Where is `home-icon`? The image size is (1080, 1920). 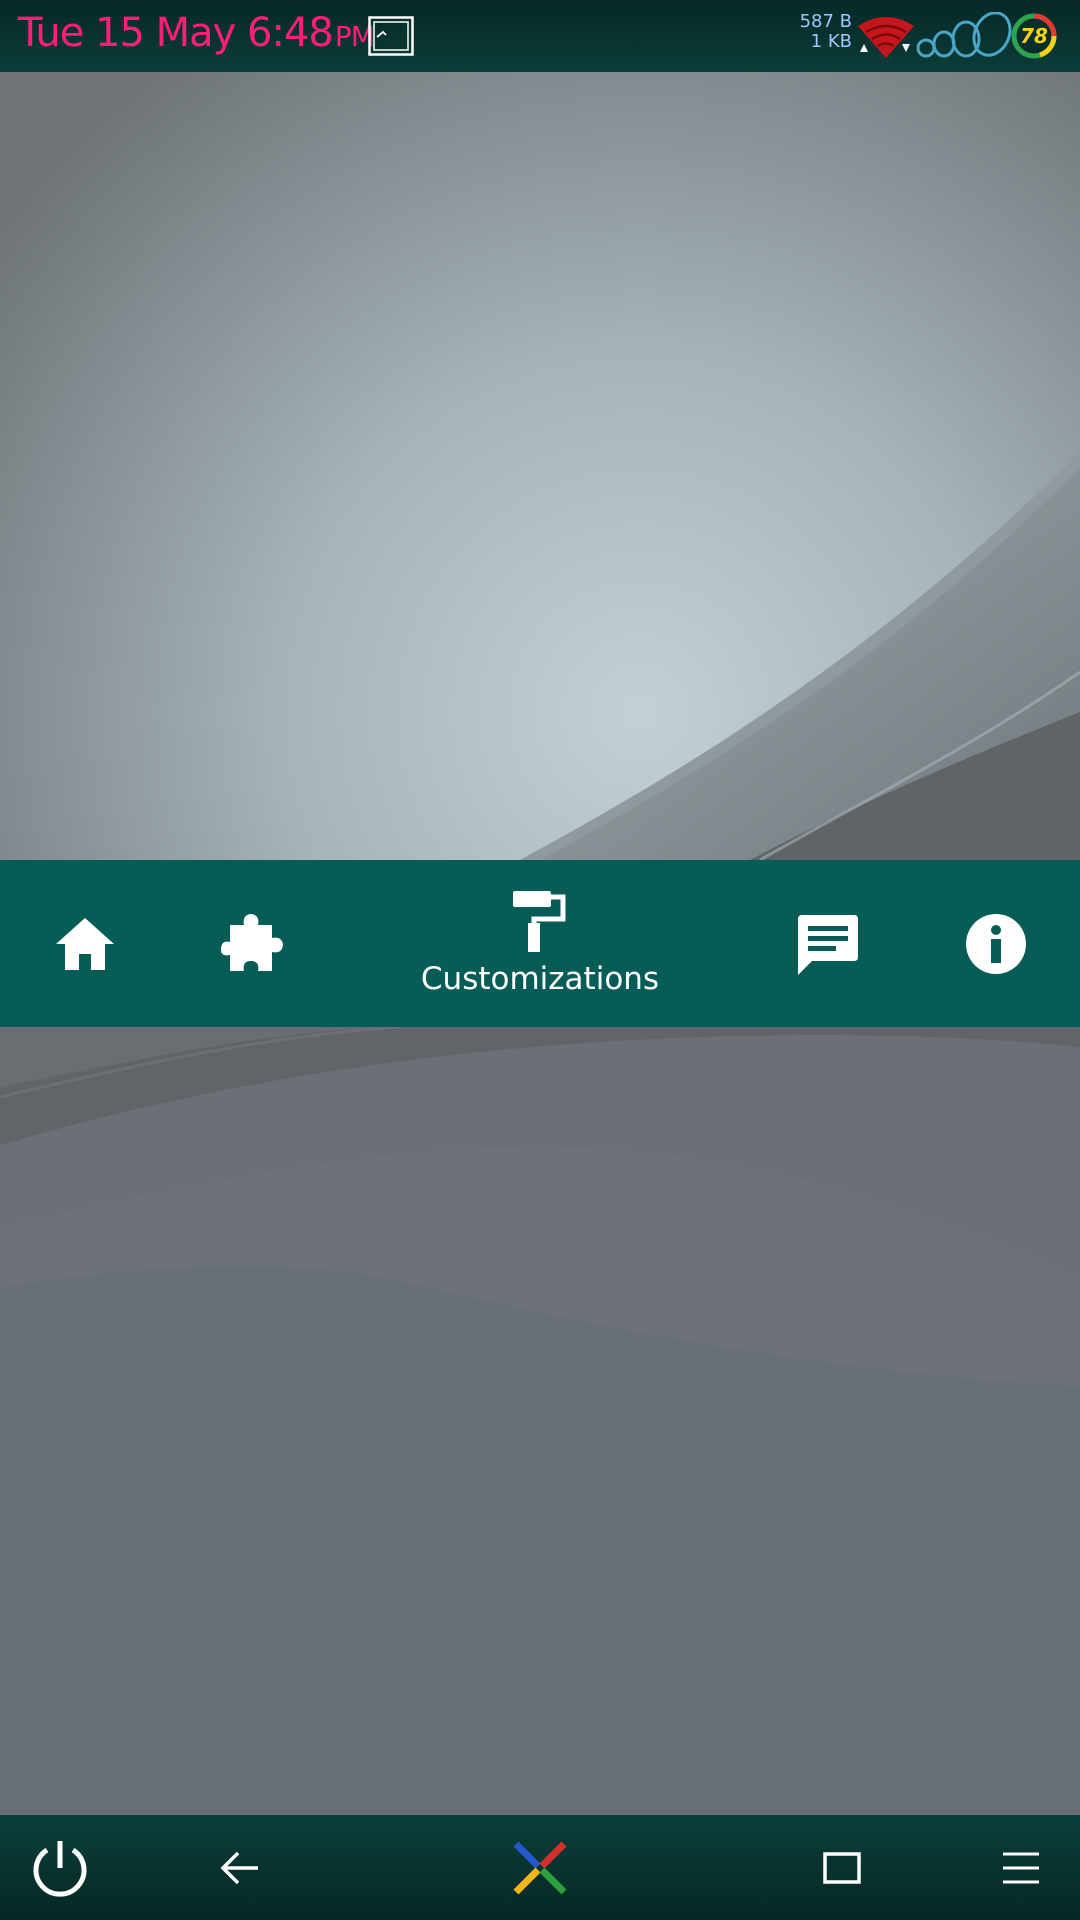
home-icon is located at coordinates (85, 943).